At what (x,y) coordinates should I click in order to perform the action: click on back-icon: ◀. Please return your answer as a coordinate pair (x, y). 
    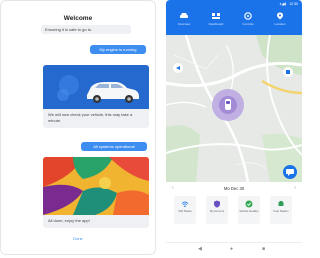
    Looking at the image, I should click on (200, 249).